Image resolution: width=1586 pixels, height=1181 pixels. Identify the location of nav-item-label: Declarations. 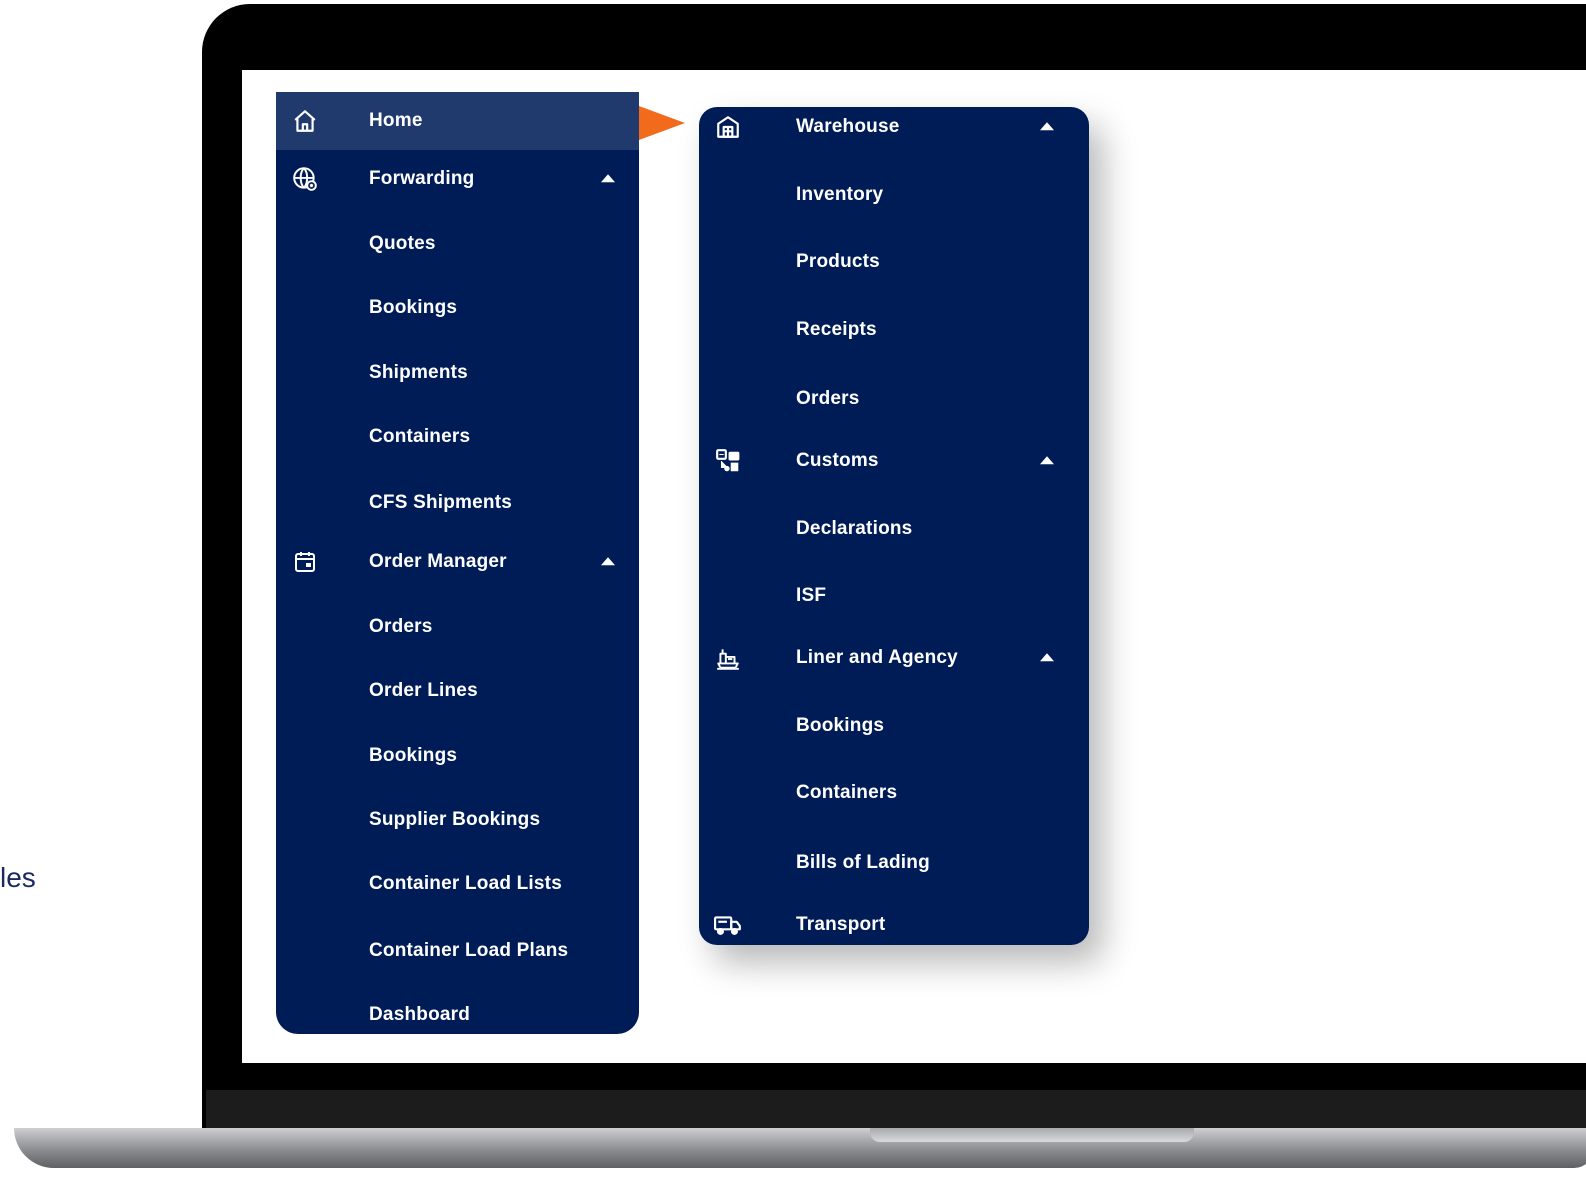
(854, 528).